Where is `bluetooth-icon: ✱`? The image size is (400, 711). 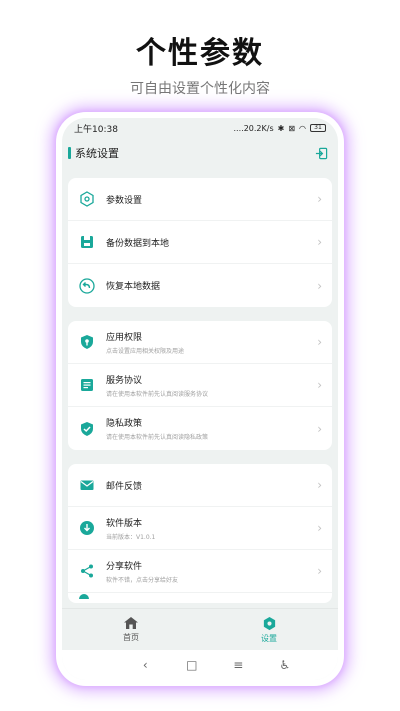 bluetooth-icon: ✱ is located at coordinates (281, 128).